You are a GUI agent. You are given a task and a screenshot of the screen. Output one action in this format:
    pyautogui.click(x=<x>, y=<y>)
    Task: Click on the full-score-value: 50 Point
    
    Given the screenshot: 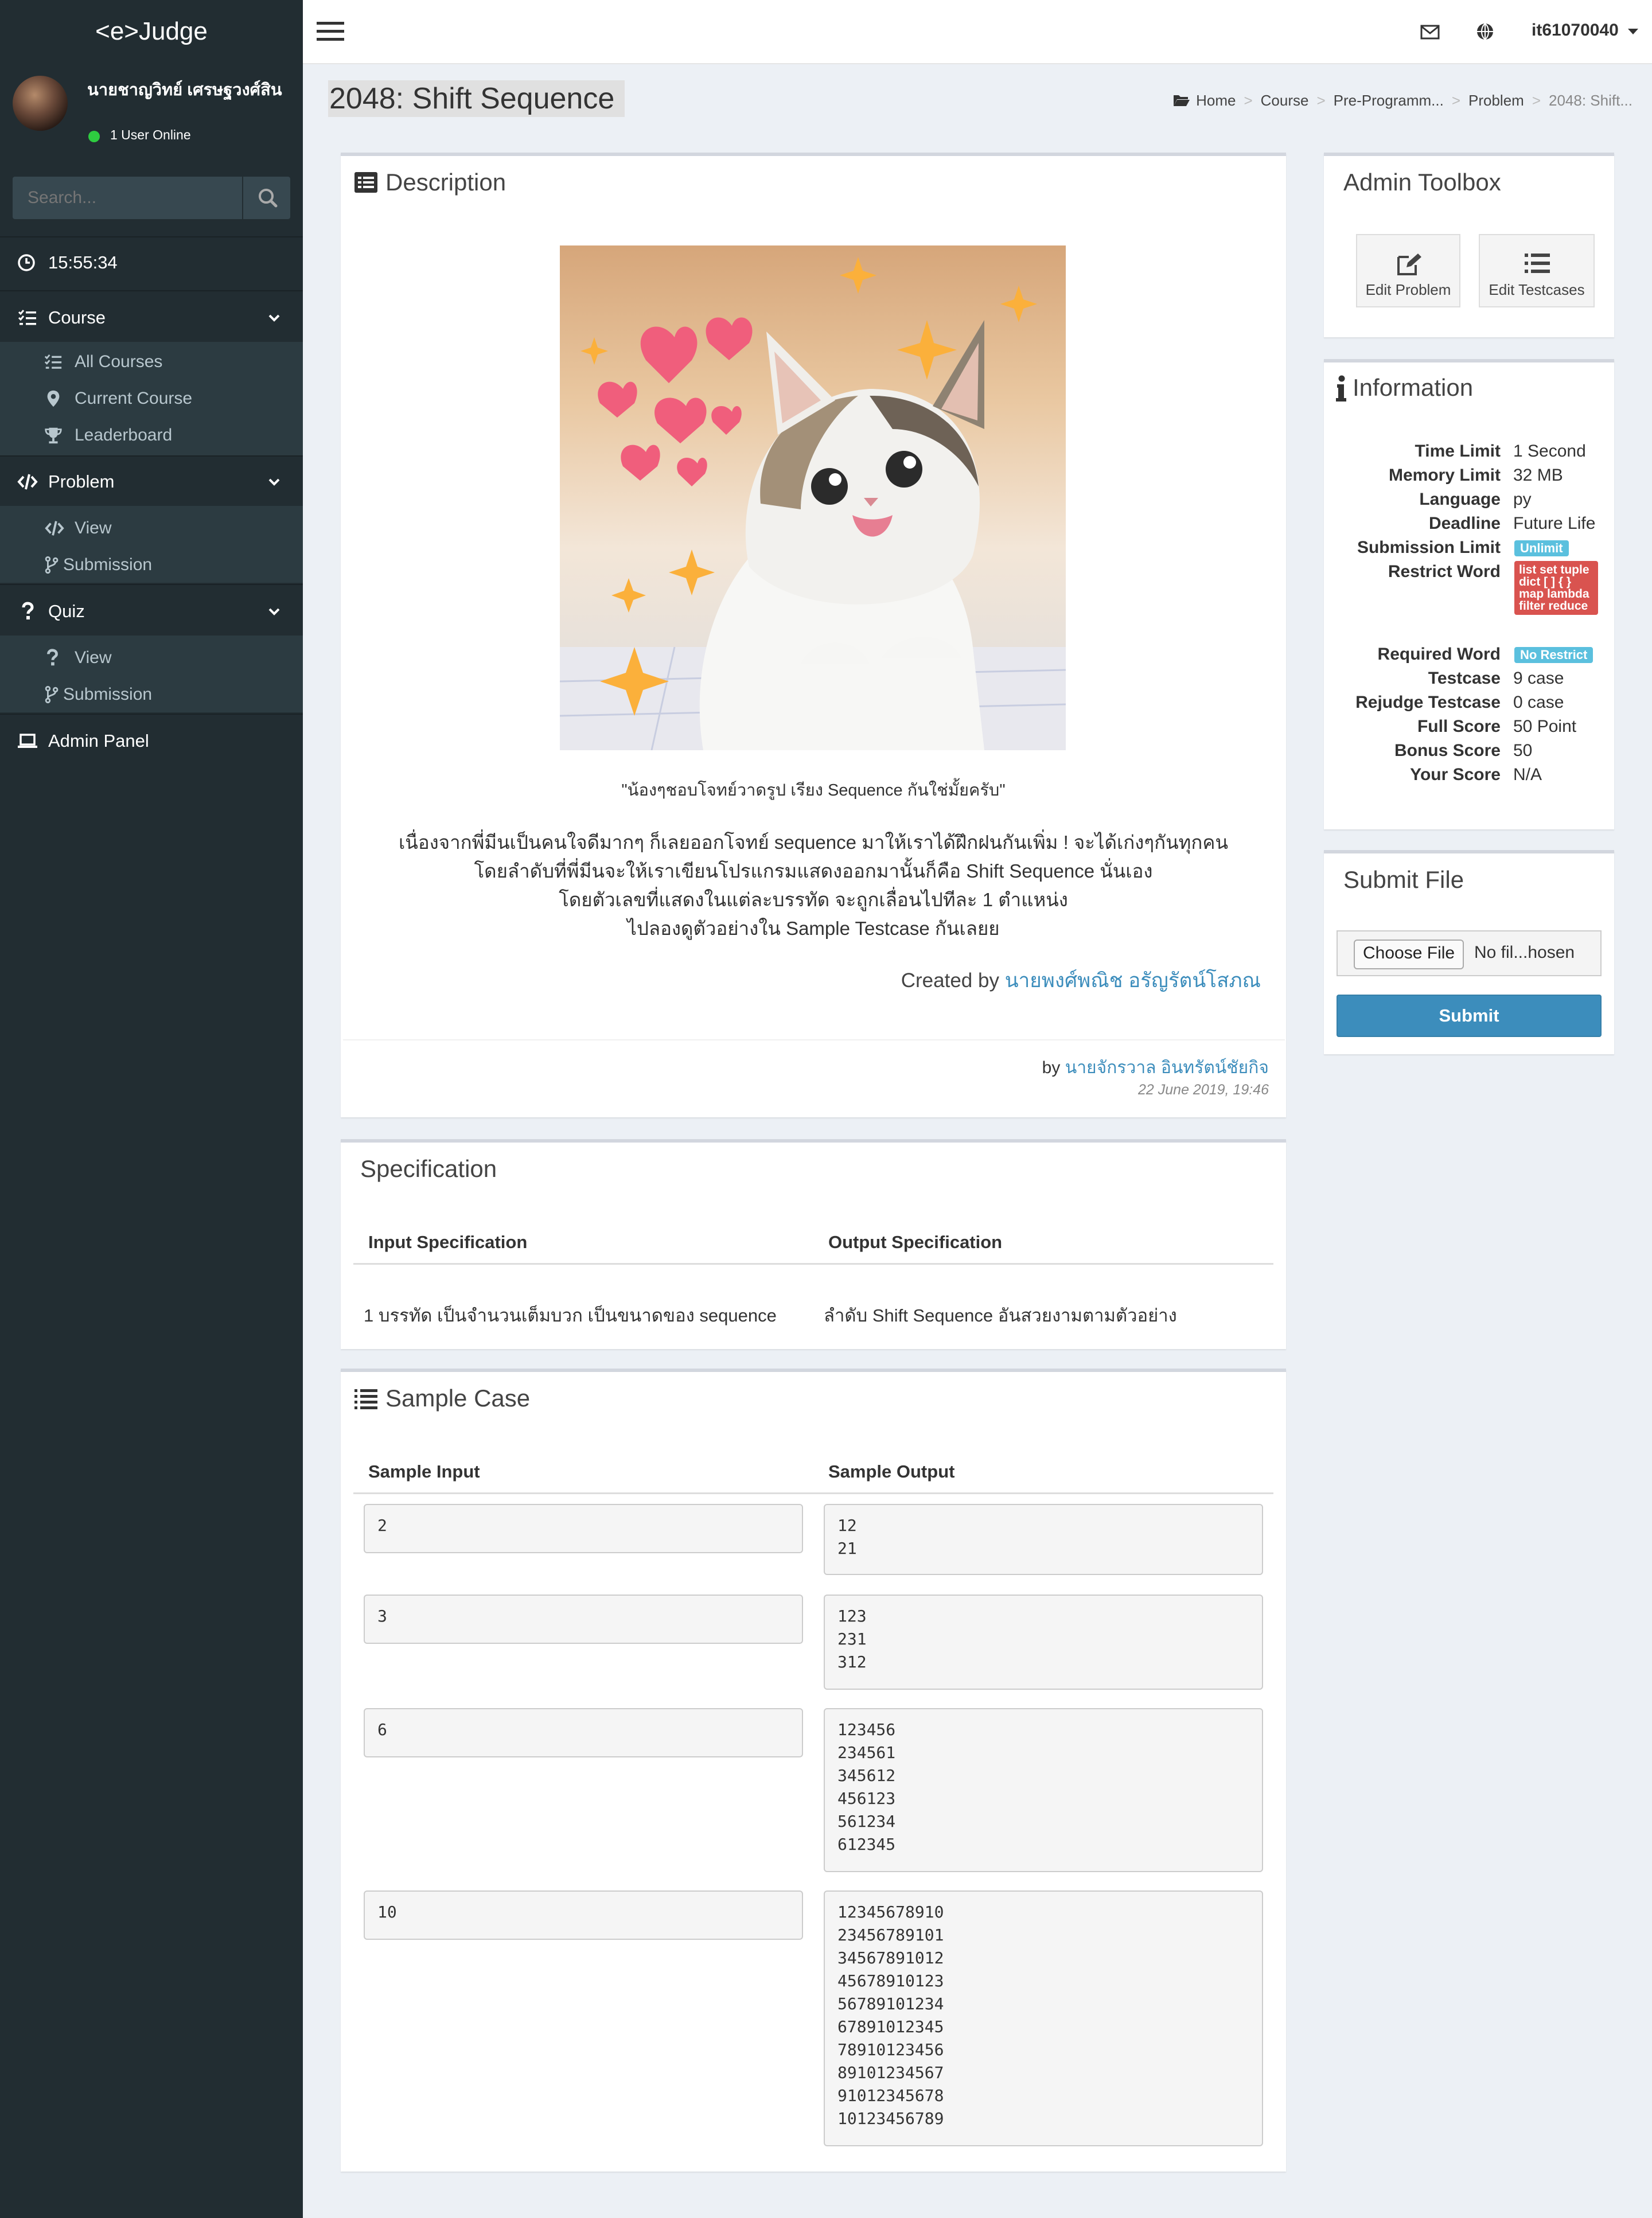 What is the action you would take?
    pyautogui.click(x=1545, y=726)
    